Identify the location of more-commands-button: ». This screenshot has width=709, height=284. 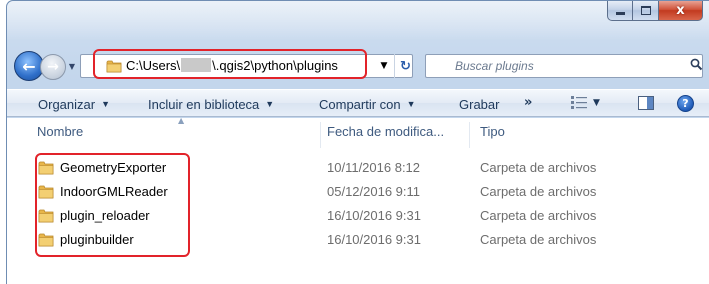
(528, 102).